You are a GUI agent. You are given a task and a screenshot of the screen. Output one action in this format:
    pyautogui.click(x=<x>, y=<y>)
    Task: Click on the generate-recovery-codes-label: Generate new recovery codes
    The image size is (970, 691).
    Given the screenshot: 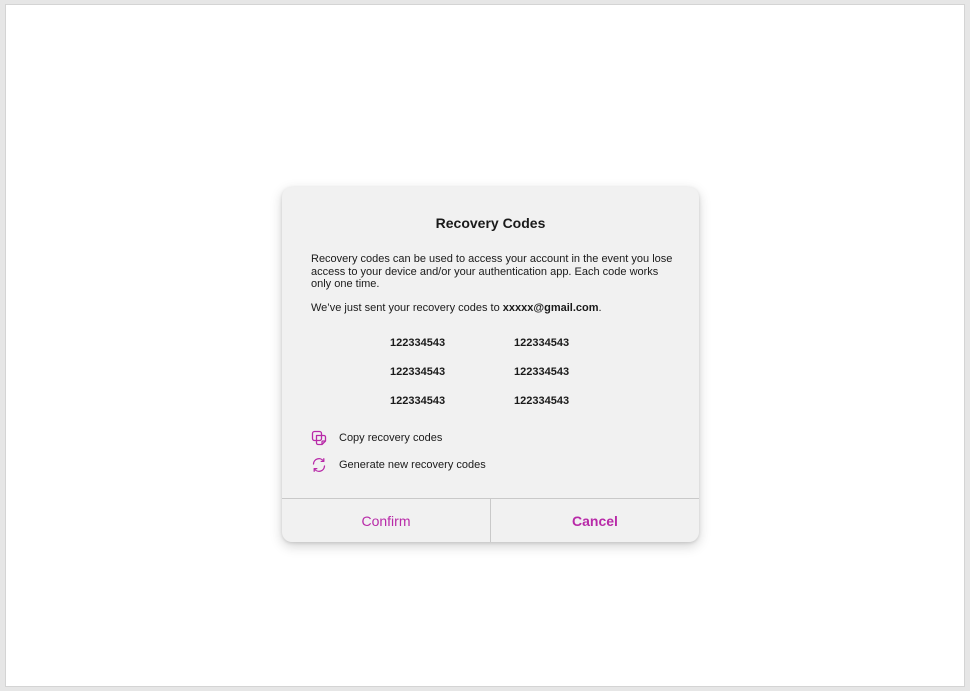 What is the action you would take?
    pyautogui.click(x=412, y=465)
    